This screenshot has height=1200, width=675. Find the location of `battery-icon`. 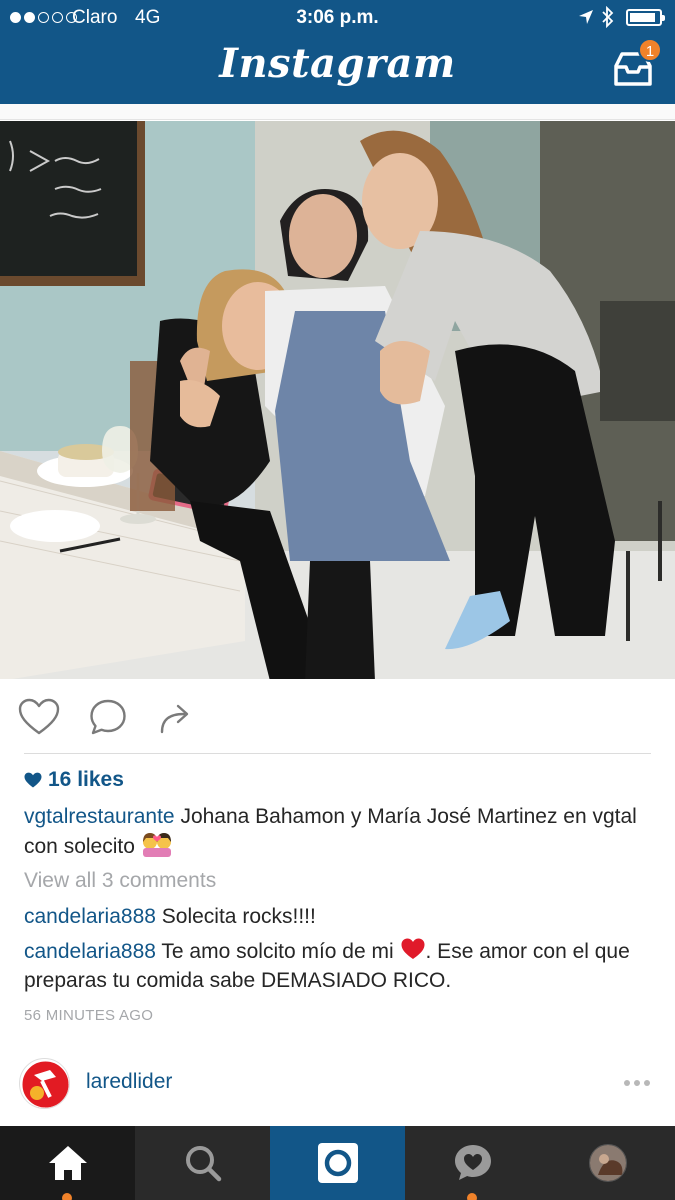

battery-icon is located at coordinates (645, 17).